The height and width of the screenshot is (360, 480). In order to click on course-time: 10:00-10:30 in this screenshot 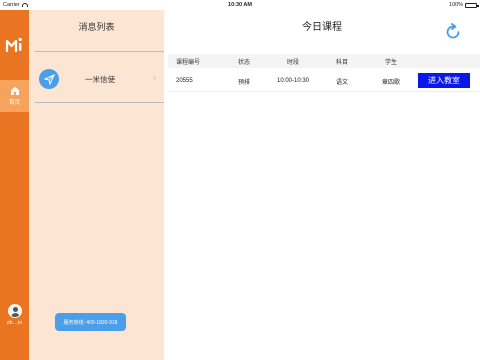, I will do `click(293, 81)`.